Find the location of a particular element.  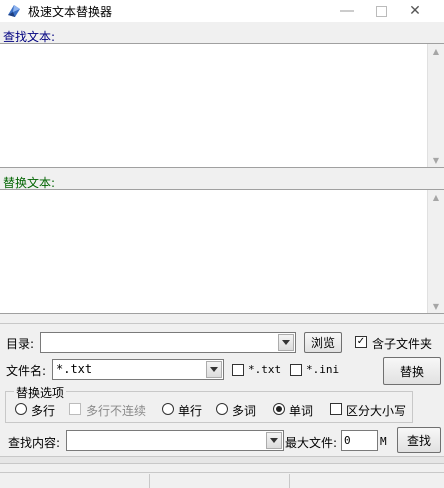

radio-single-word is located at coordinates (279, 409).